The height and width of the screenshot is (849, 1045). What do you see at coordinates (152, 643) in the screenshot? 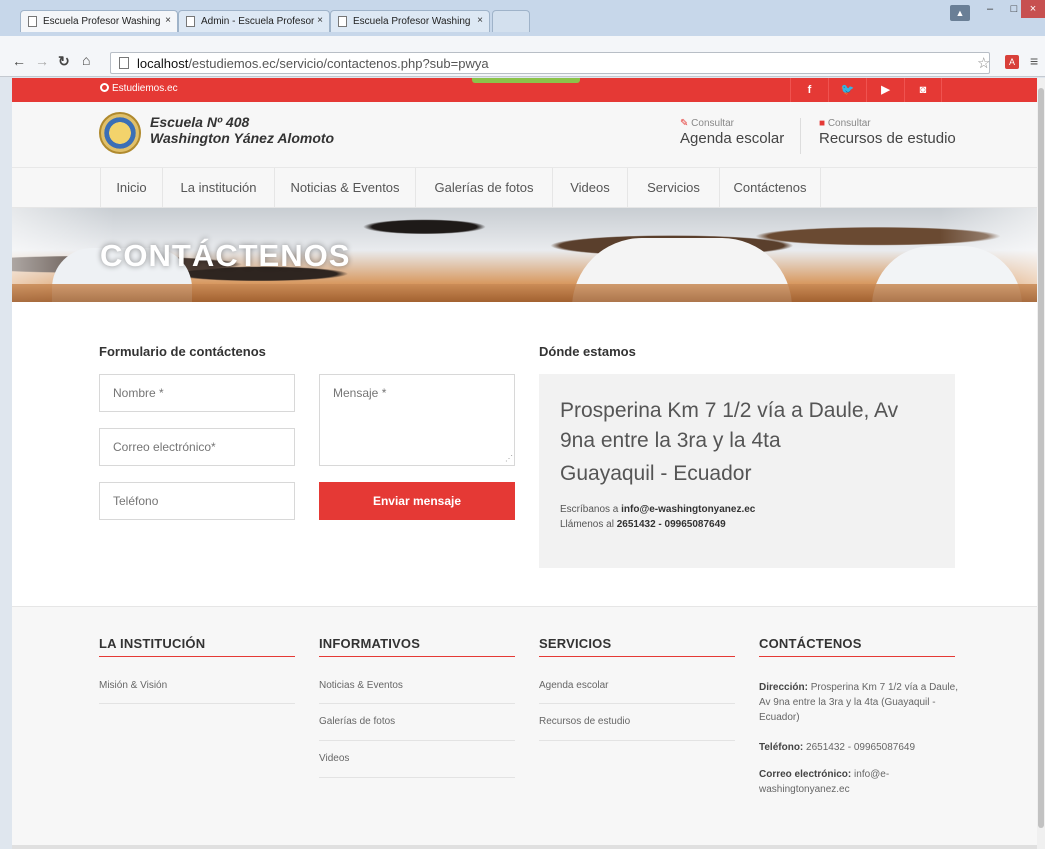
I see `footer-col-institucion-title: LA INSTITUCIÓN` at bounding box center [152, 643].